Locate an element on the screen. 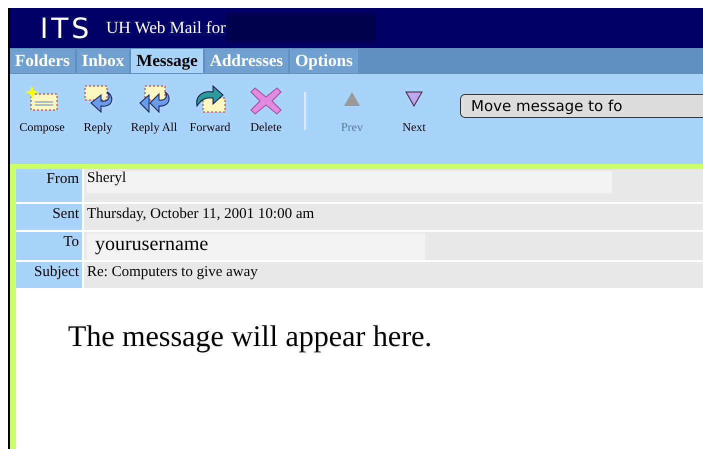 Image resolution: width=703 pixels, height=449 pixels. field-label: From is located at coordinates (49, 185).